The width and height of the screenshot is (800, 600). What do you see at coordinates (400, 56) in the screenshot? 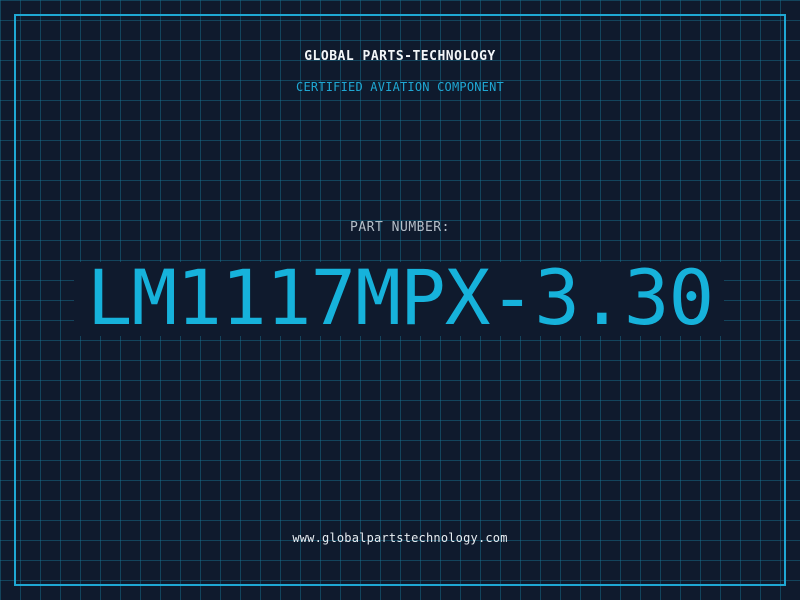
I see `brand-title: GLOBAL PARTS-TECHNOLOGY` at bounding box center [400, 56].